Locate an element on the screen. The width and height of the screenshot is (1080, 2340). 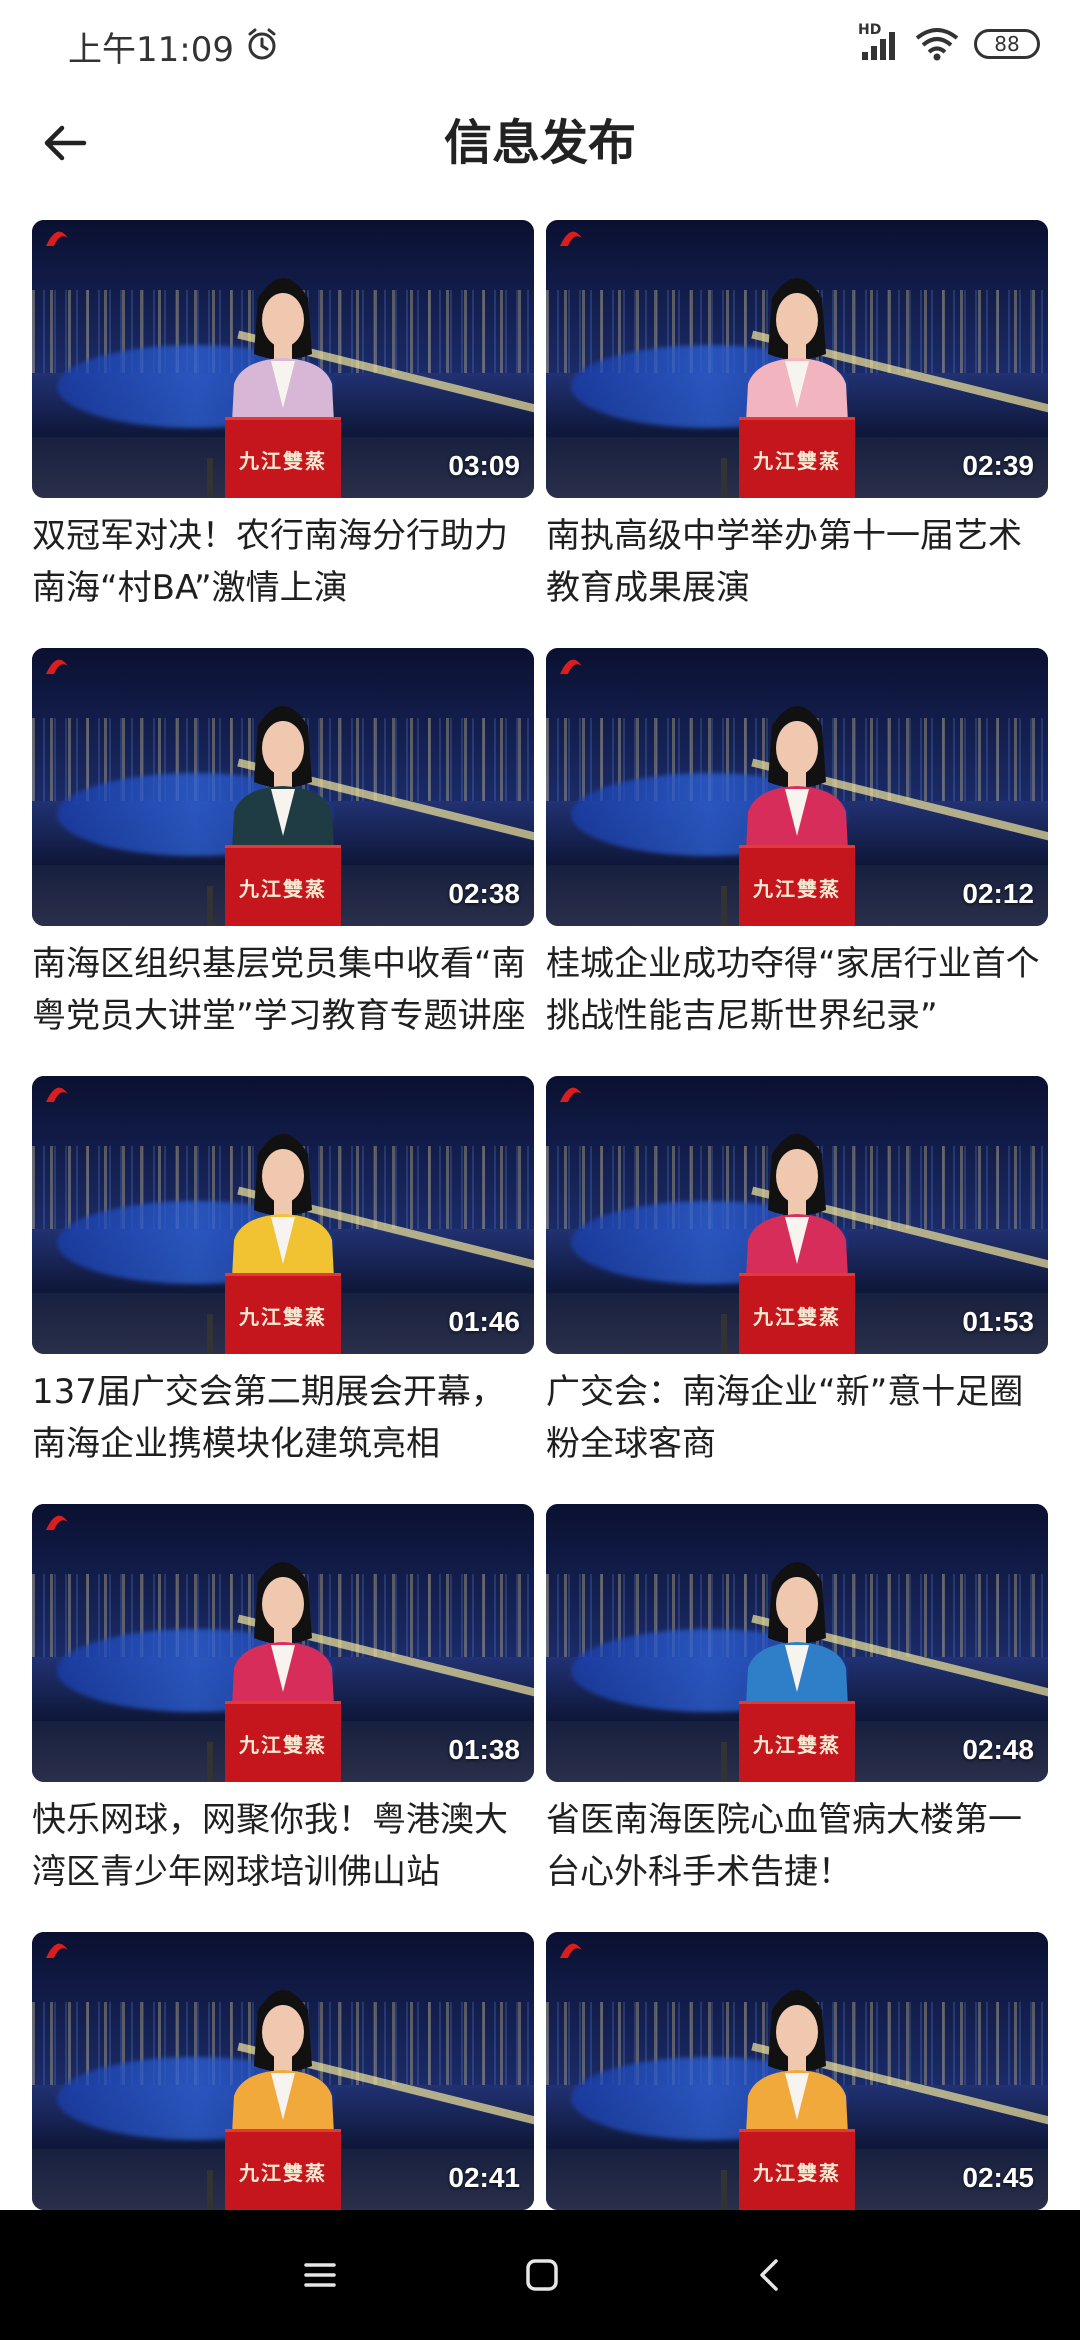
video-thumbnail: 九江雙蒸 02:41 is located at coordinates (283, 2071).